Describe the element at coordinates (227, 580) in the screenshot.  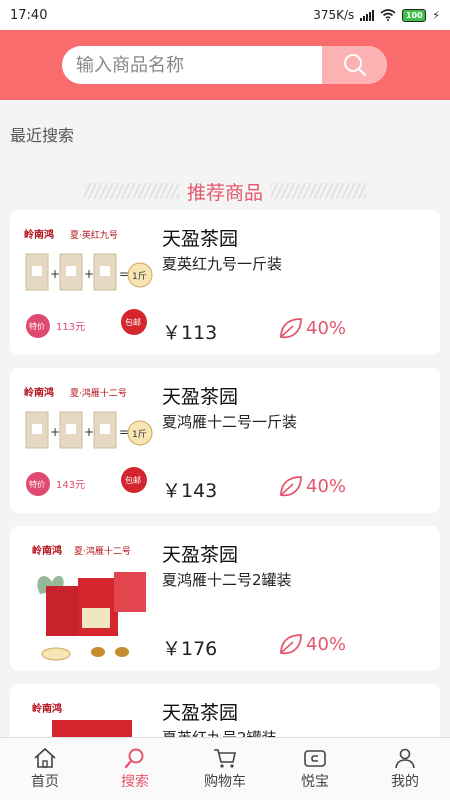
I see `product-name: 夏鸿雁十二号2罐装` at that location.